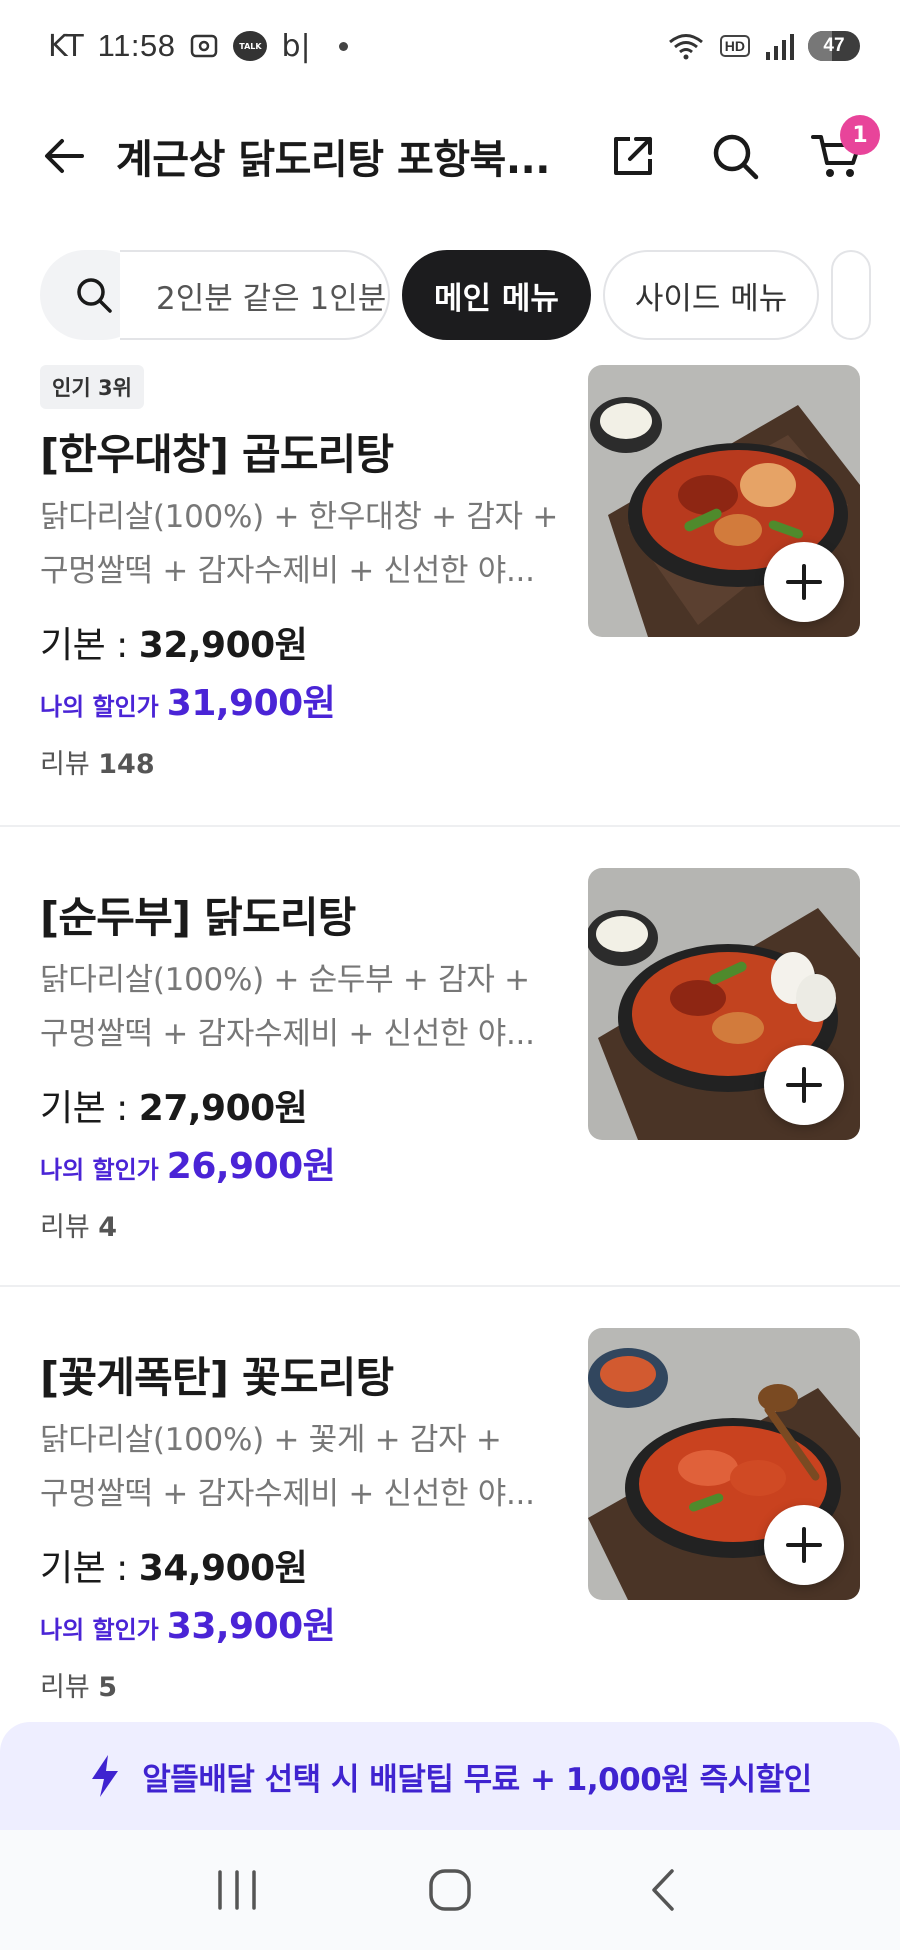 The image size is (900, 1950). I want to click on system-nav-bar, so click(450, 1890).